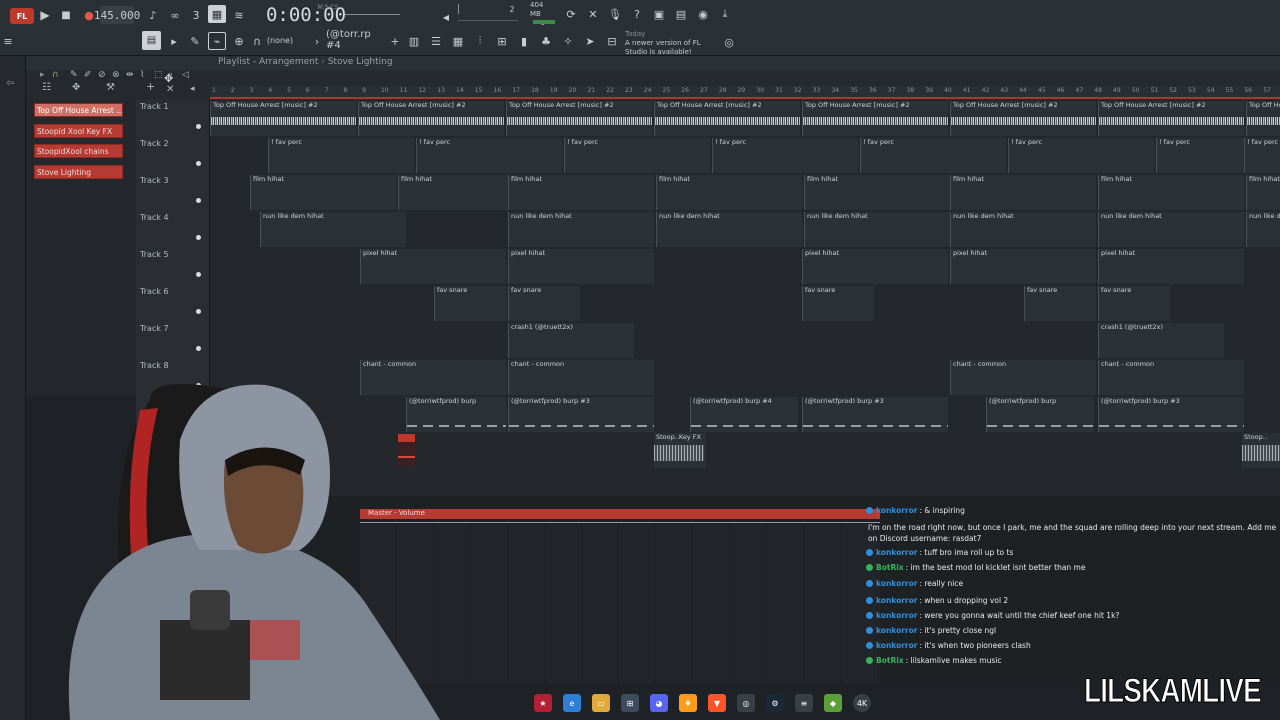  I want to click on track-header: Track 2, so click(173, 155).